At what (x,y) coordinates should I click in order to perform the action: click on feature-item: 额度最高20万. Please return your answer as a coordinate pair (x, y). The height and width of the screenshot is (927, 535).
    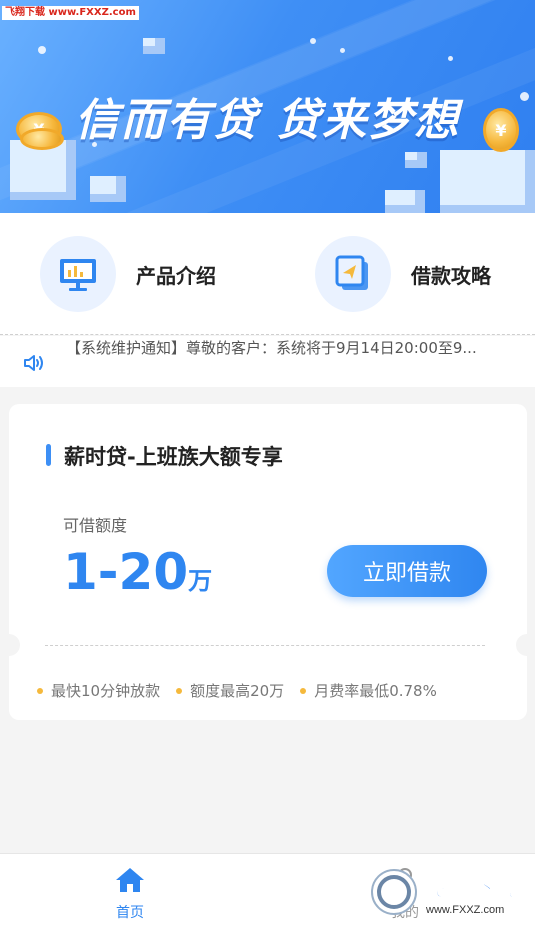
    Looking at the image, I should click on (230, 690).